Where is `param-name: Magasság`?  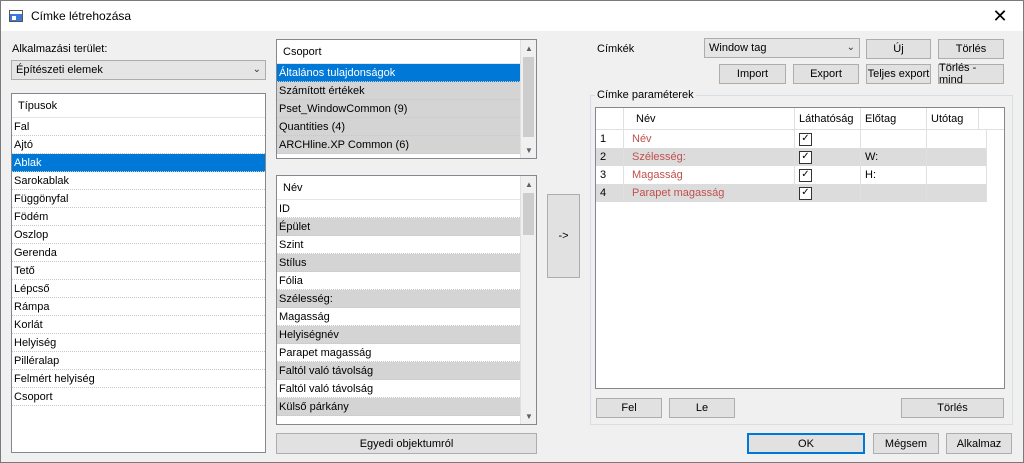 param-name: Magasság is located at coordinates (709, 175).